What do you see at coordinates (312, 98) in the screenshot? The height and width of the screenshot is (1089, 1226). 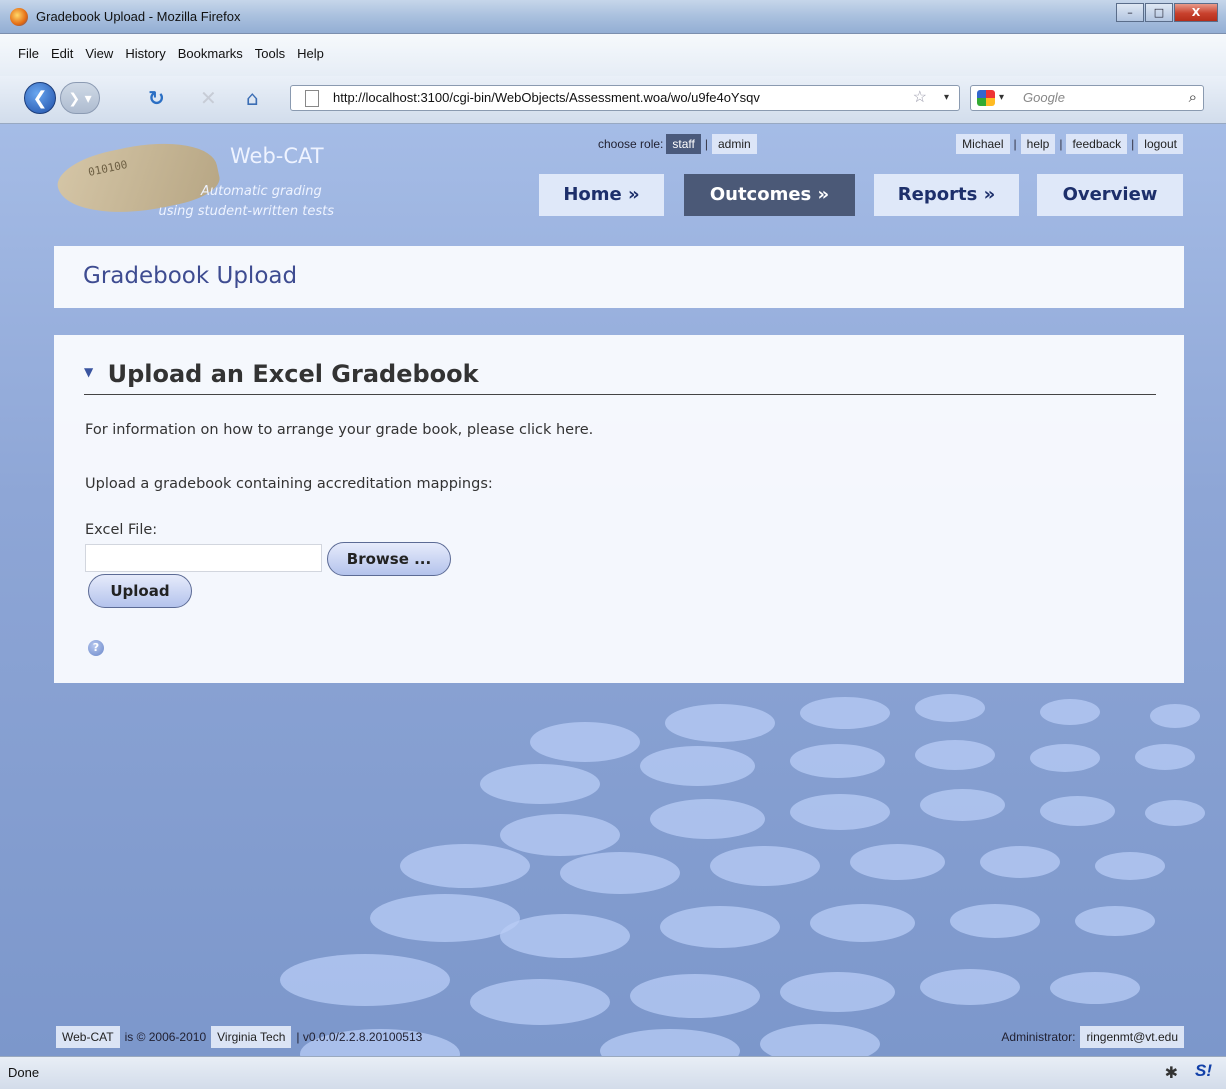 I see `page-icon` at bounding box center [312, 98].